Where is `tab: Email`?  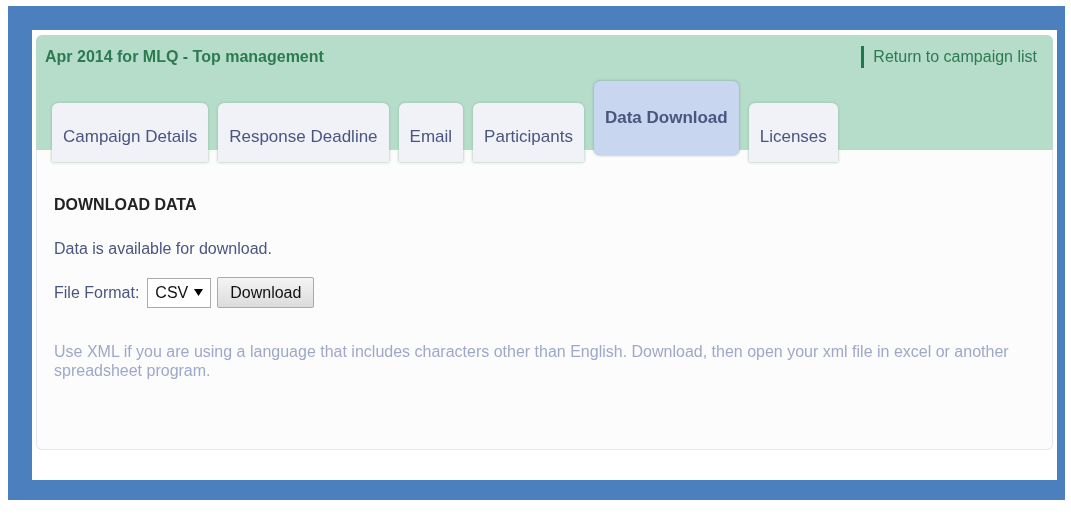
tab: Email is located at coordinates (431, 132).